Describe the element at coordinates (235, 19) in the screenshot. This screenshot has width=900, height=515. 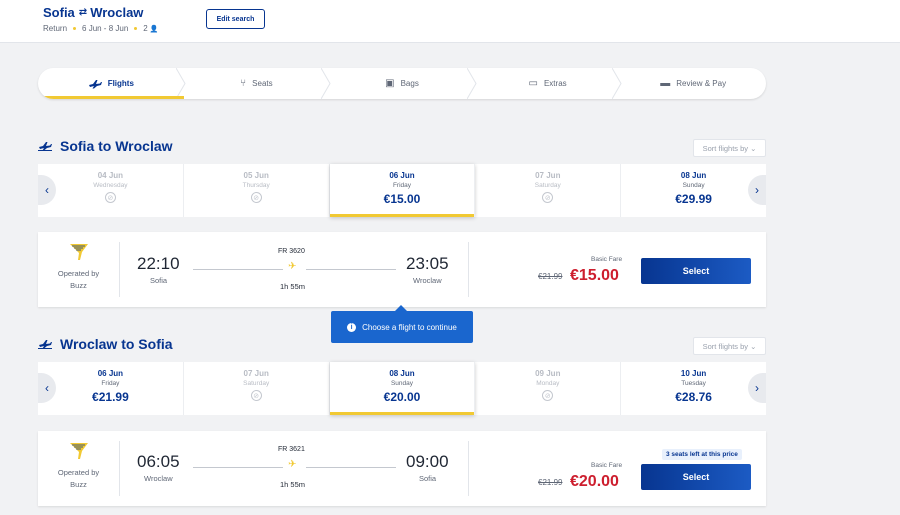
I see `edit-search-button: Edit search` at that location.